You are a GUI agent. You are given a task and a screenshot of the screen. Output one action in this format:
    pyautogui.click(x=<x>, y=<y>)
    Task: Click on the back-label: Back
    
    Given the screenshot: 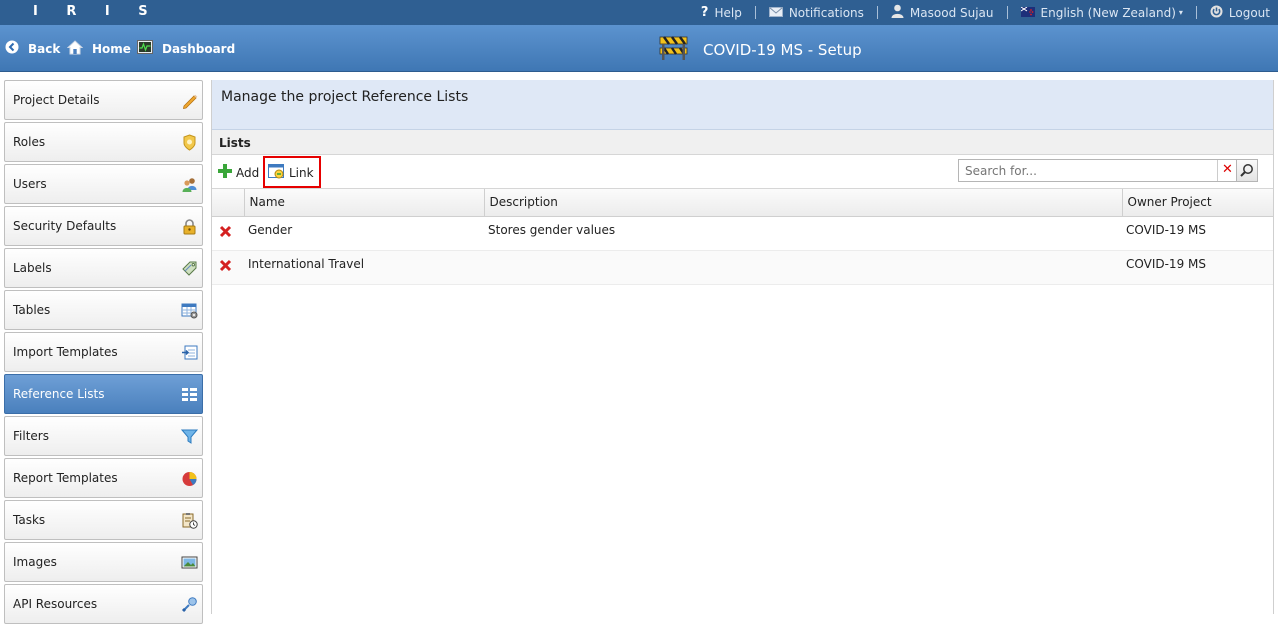 What is the action you would take?
    pyautogui.click(x=44, y=48)
    